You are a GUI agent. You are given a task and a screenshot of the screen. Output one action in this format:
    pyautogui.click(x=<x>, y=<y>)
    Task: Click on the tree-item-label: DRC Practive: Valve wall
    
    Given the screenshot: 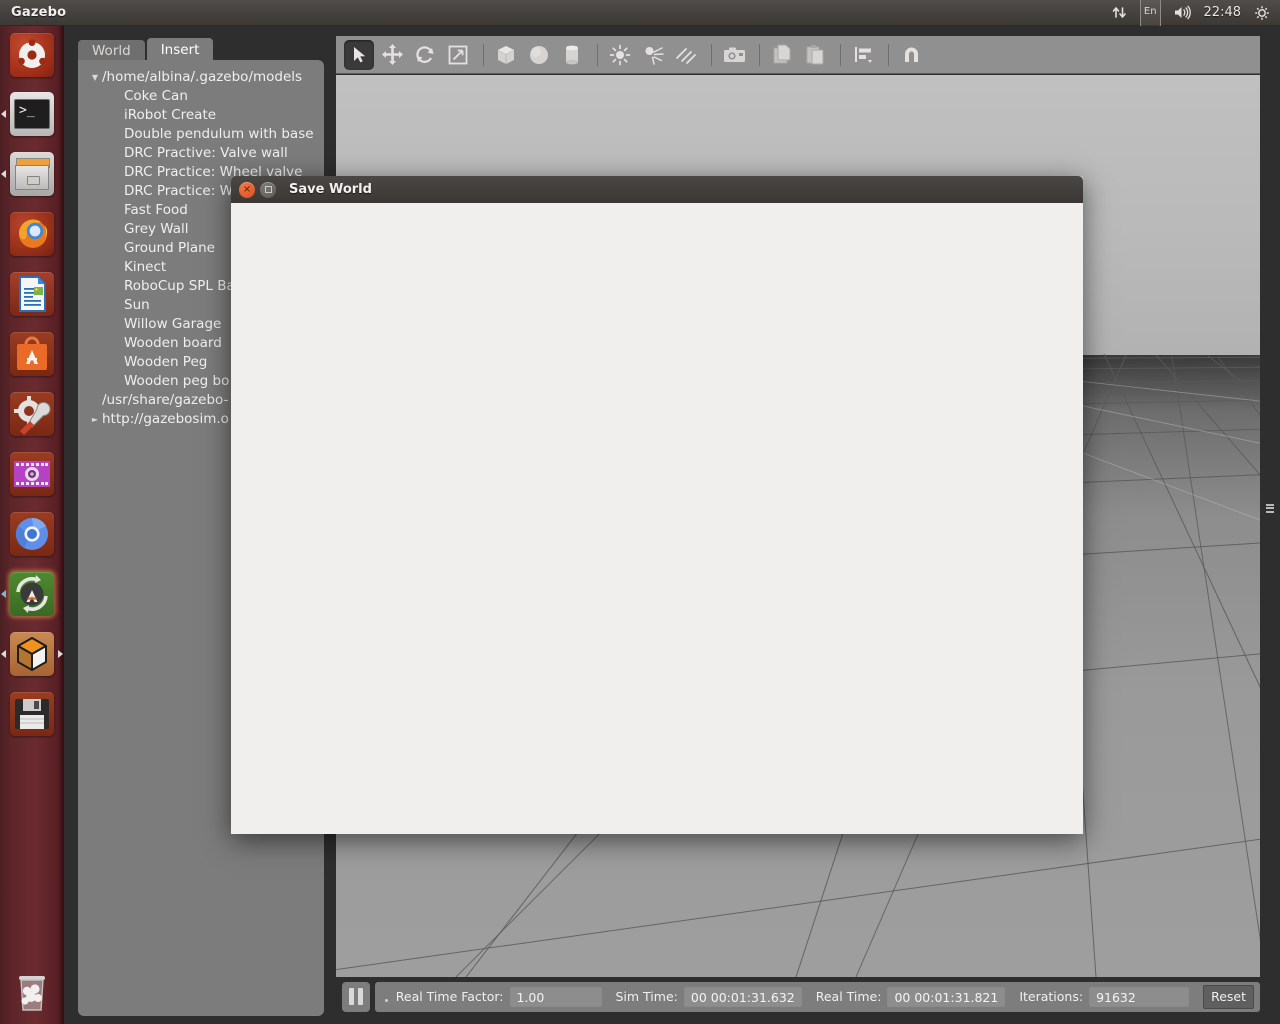 What is the action you would take?
    pyautogui.click(x=206, y=153)
    